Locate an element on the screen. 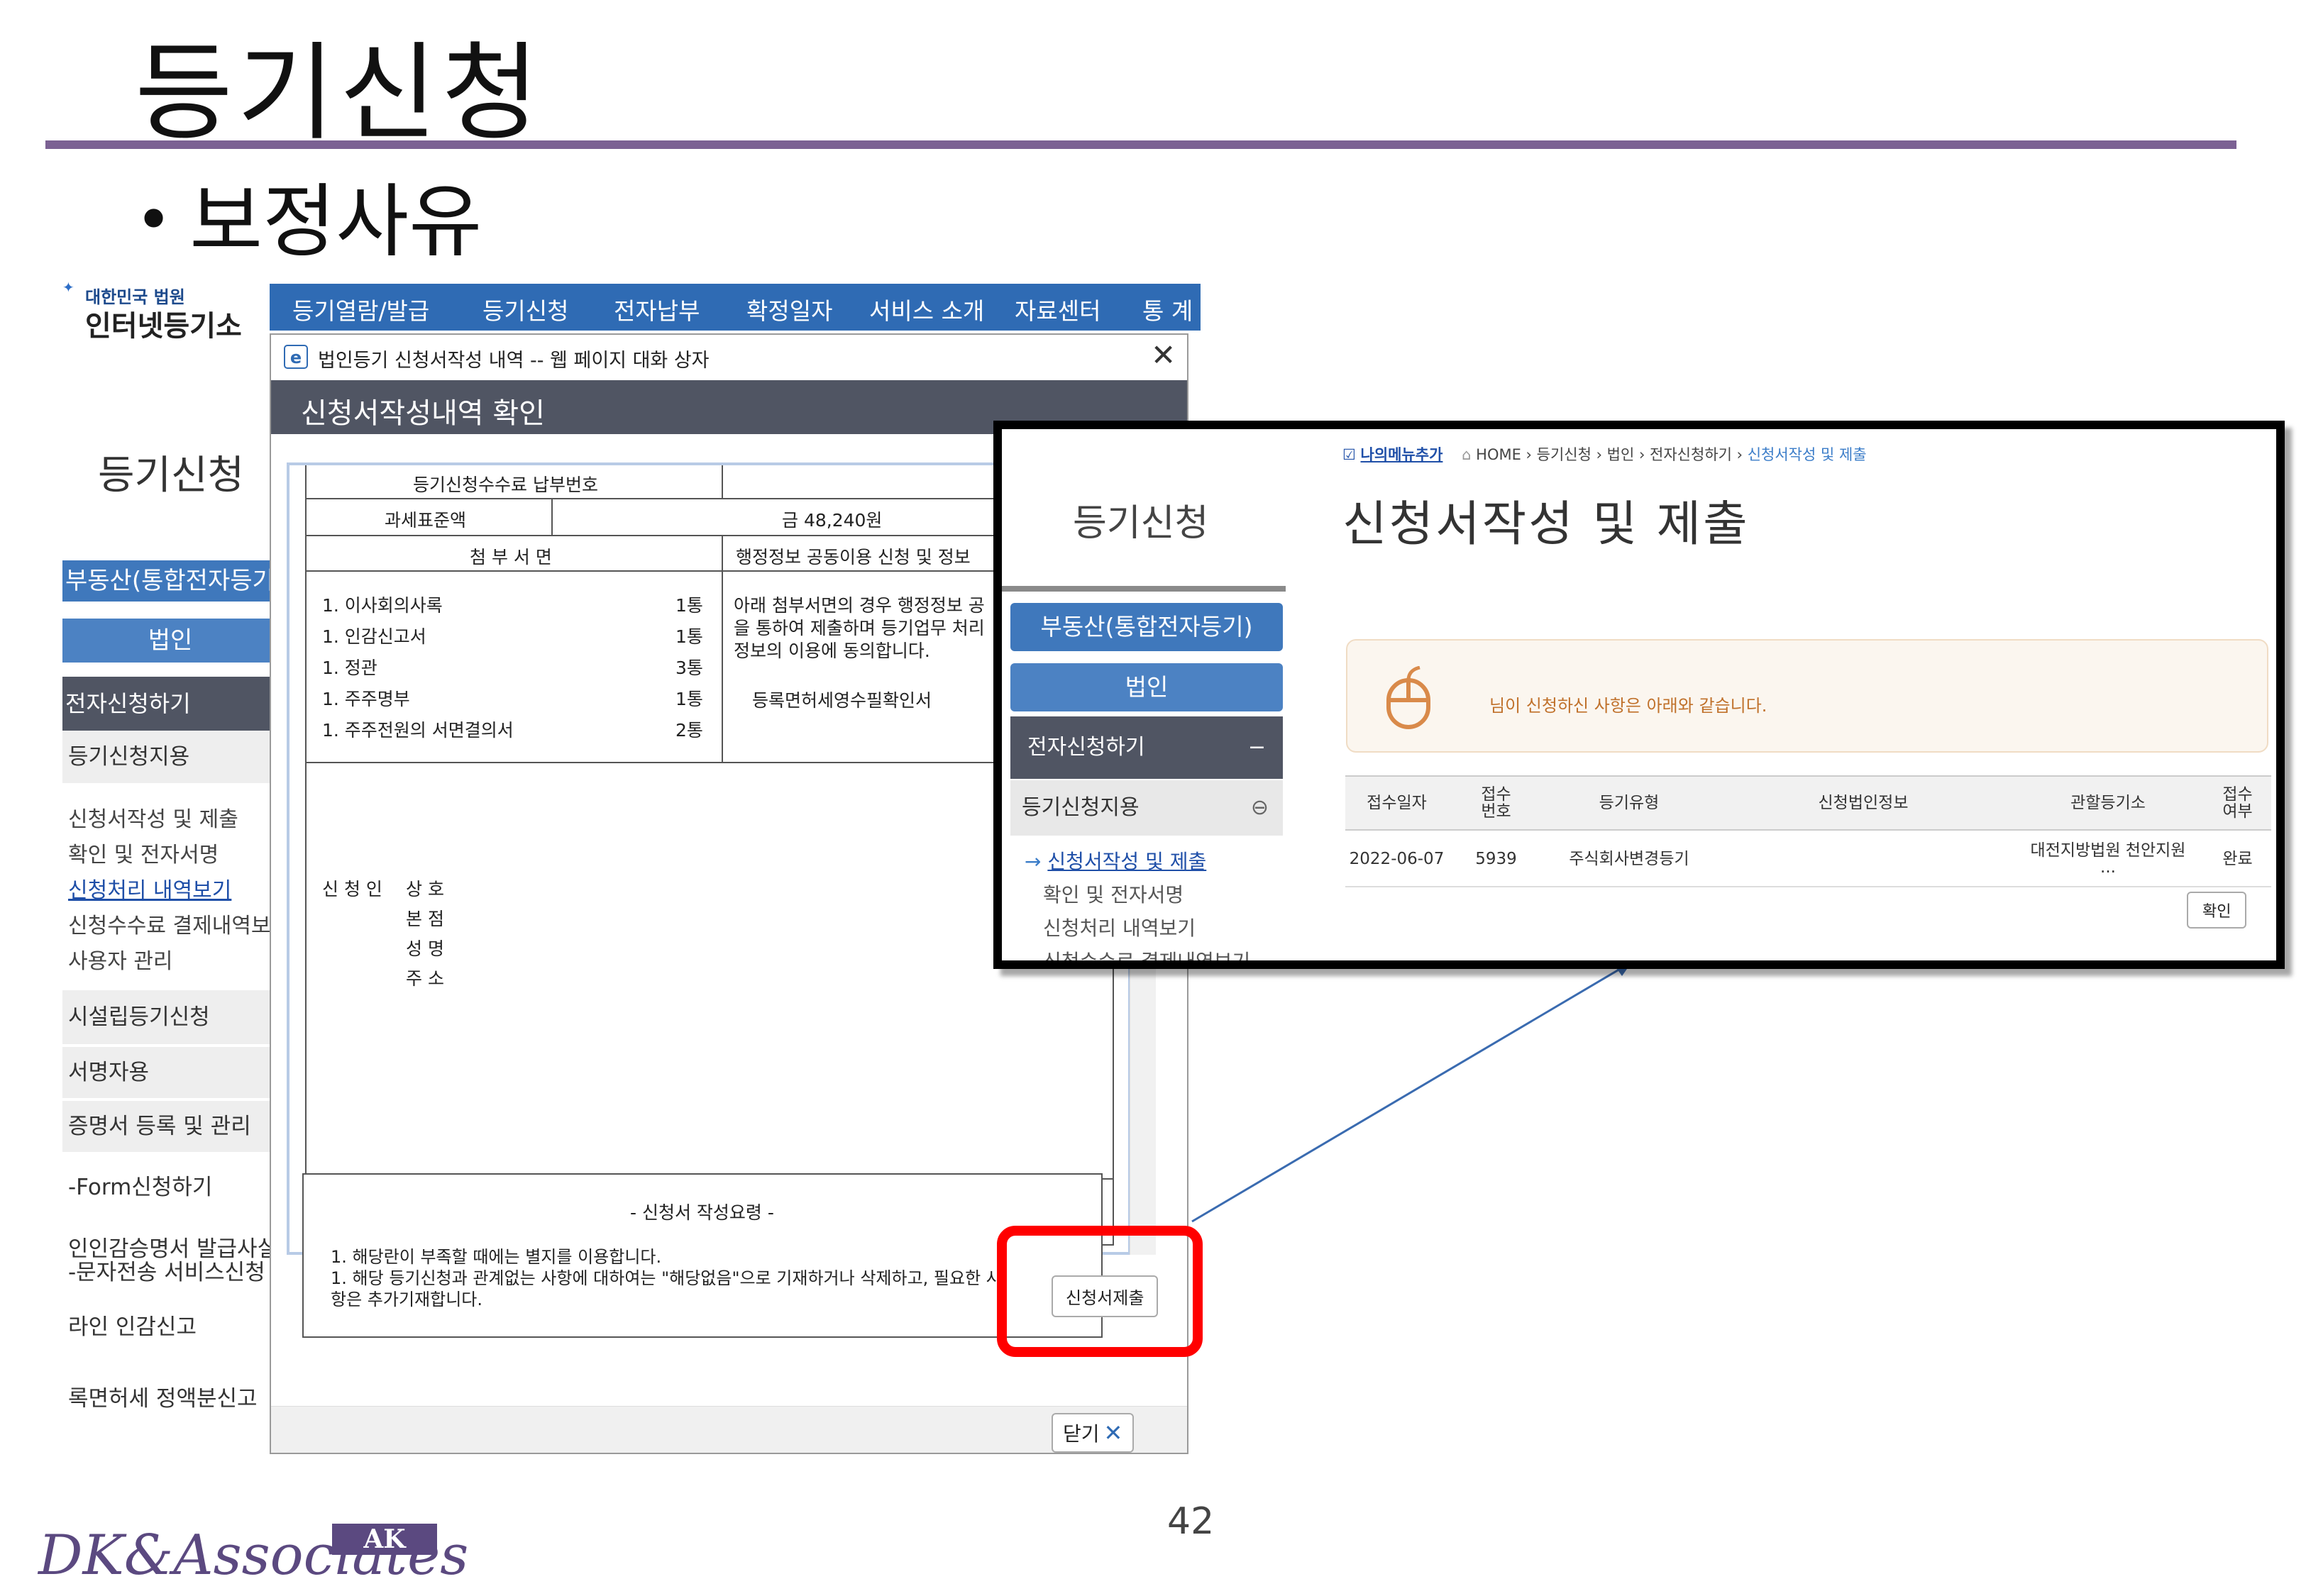  tax-base-value: 금 48,240원 is located at coordinates (832, 520).